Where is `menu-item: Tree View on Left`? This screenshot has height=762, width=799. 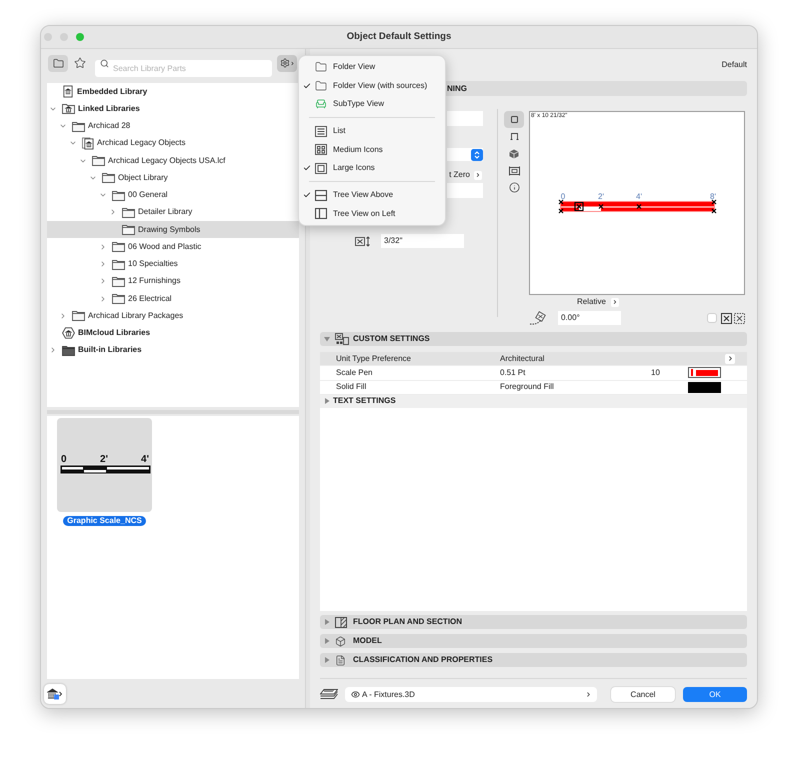
menu-item: Tree View on Left is located at coordinates (372, 213).